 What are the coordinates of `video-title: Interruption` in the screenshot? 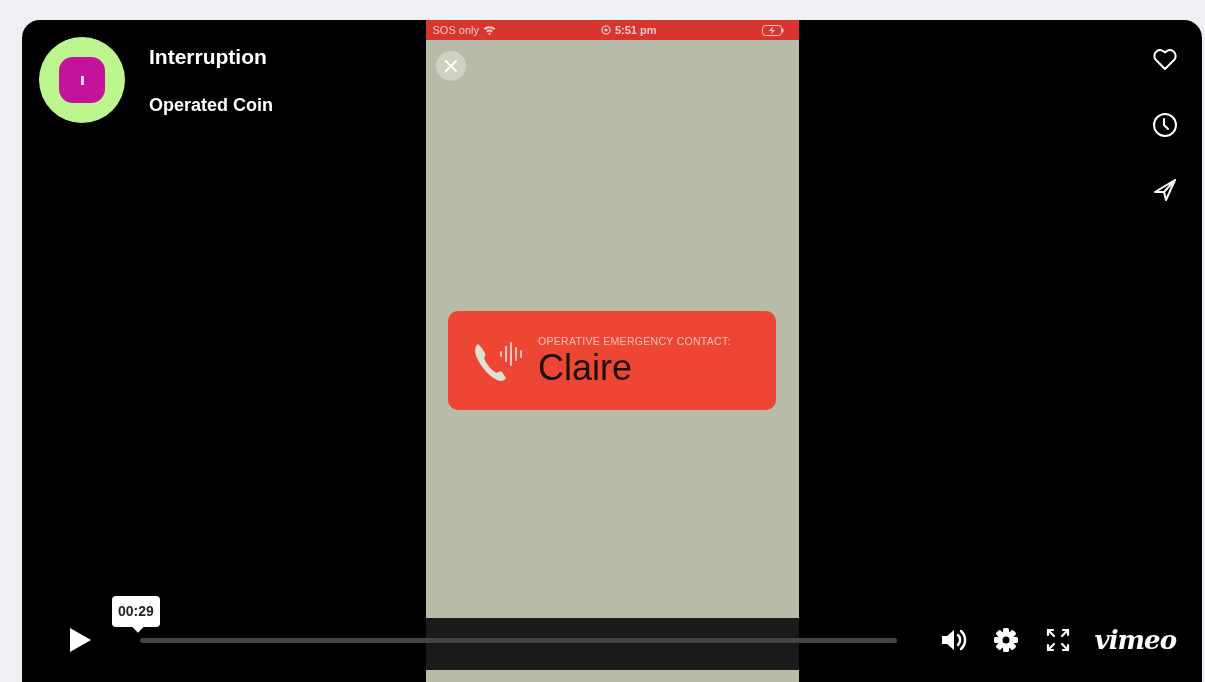 It's located at (211, 57).